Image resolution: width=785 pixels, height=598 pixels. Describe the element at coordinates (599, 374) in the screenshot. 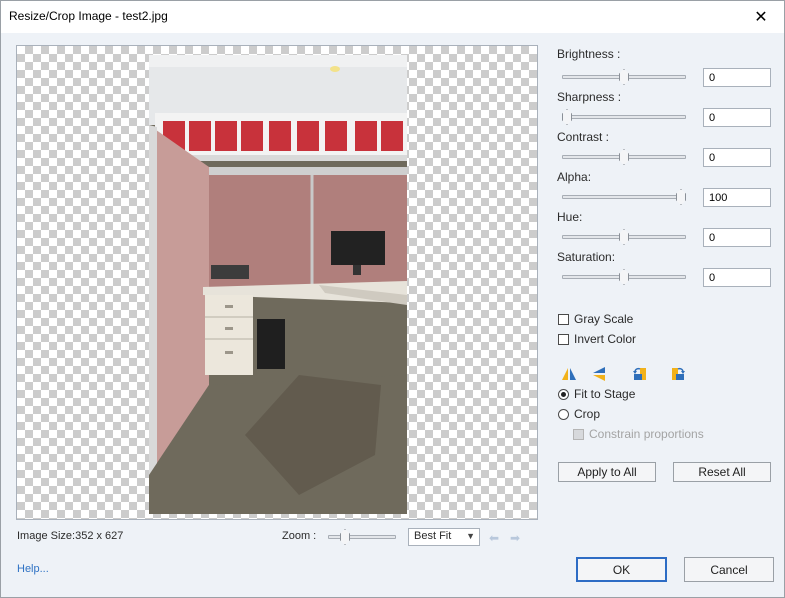

I see `flip-vertical-icon` at that location.